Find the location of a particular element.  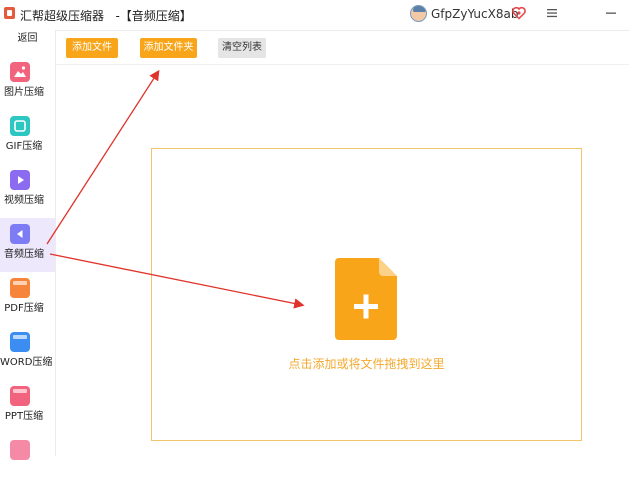

sidebar-item-word: WORD压缩 is located at coordinates (27, 353).